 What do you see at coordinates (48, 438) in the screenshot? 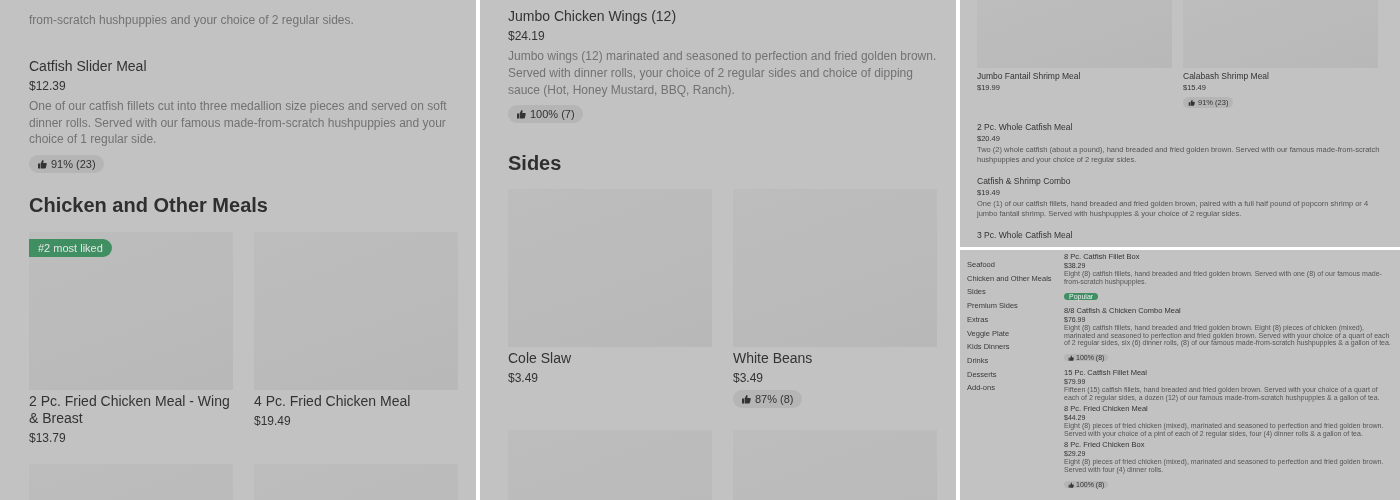
I see `item-price: $13.79` at bounding box center [48, 438].